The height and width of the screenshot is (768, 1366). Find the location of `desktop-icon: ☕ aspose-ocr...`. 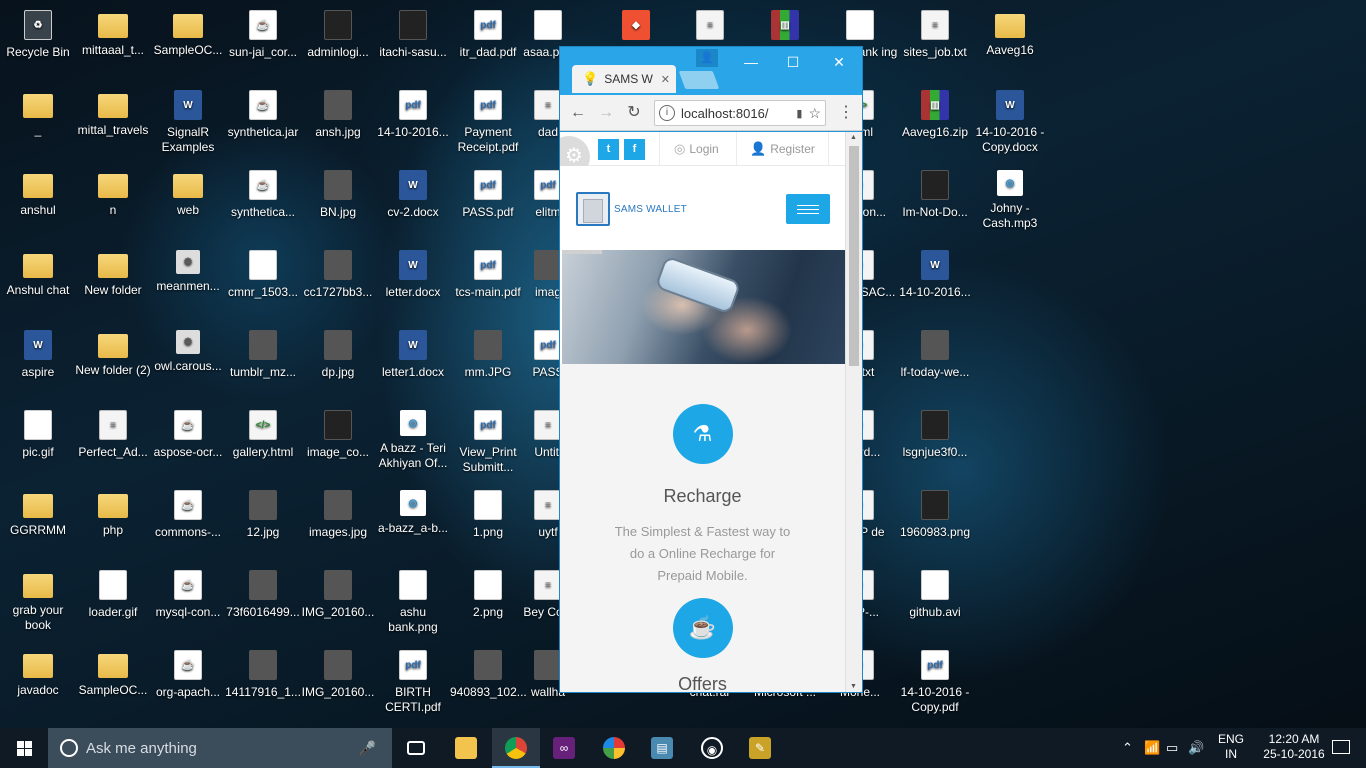

desktop-icon: ☕ aspose-ocr... is located at coordinates (188, 445).